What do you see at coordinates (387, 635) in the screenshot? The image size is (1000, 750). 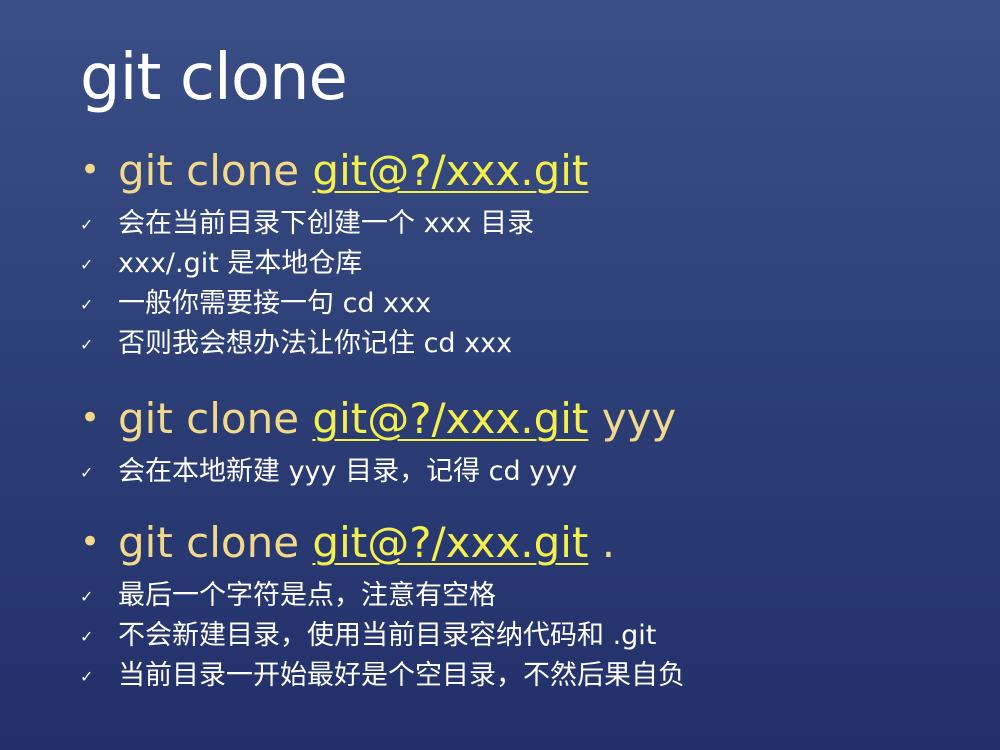 I see `list-item-text: 不会新建目录，使用当前目录容纳代码和 .git` at bounding box center [387, 635].